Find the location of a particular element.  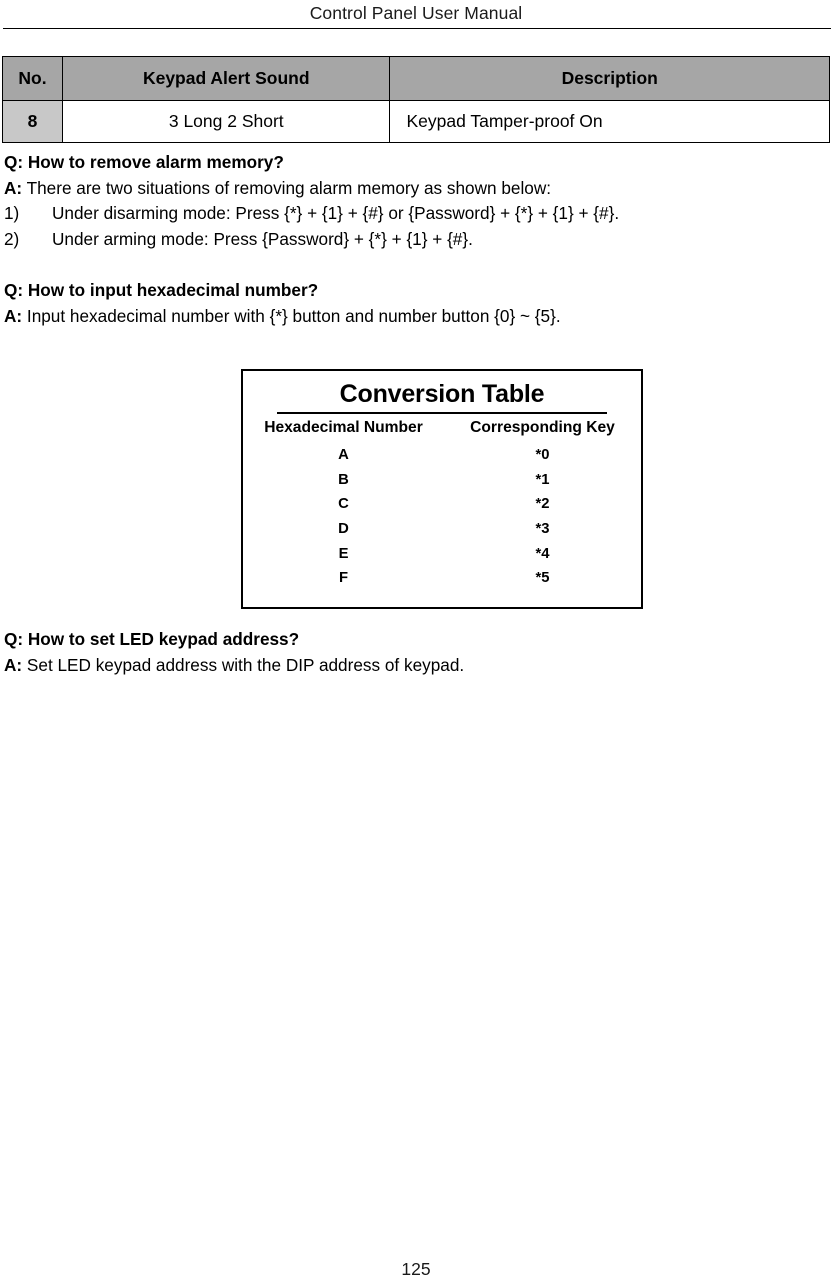

conversion-table-row: F *5 is located at coordinates (442, 578).